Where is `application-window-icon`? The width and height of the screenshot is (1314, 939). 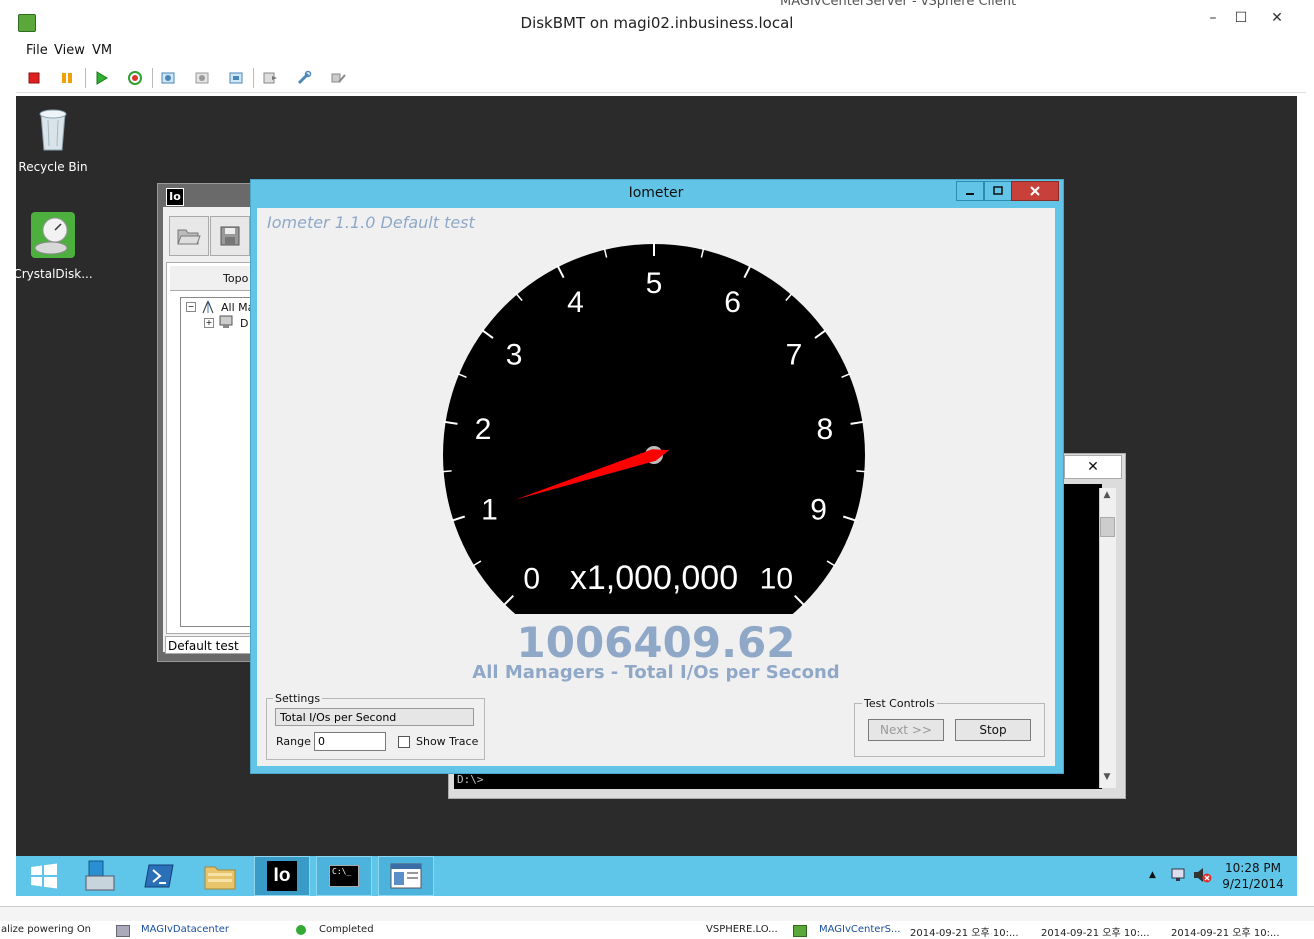 application-window-icon is located at coordinates (406, 876).